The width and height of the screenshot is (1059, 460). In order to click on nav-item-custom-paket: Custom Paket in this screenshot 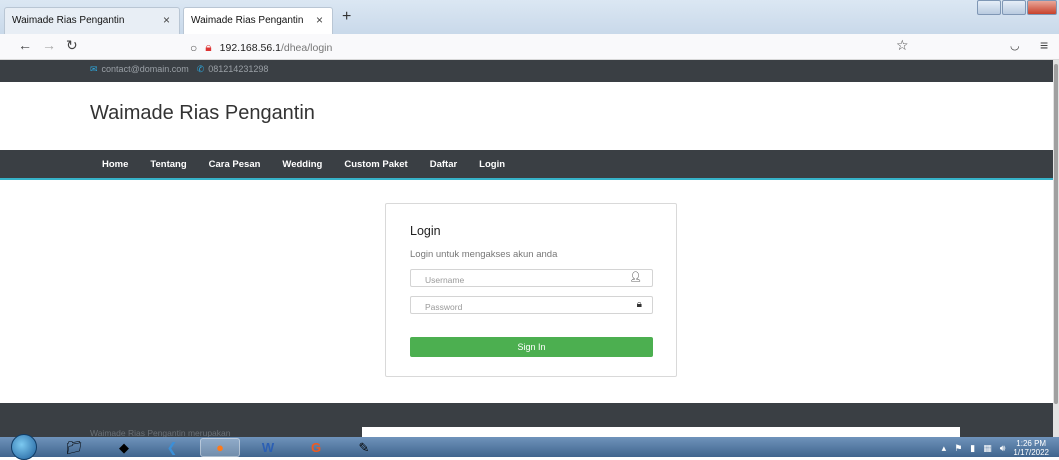, I will do `click(375, 164)`.